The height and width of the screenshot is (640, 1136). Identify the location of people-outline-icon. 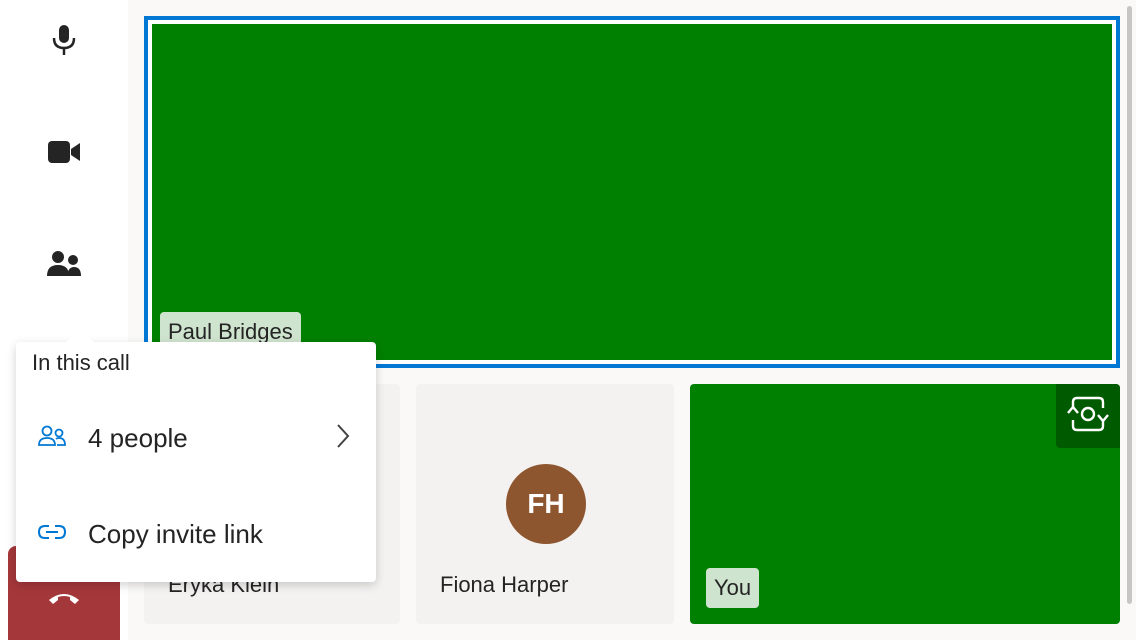
(52, 438).